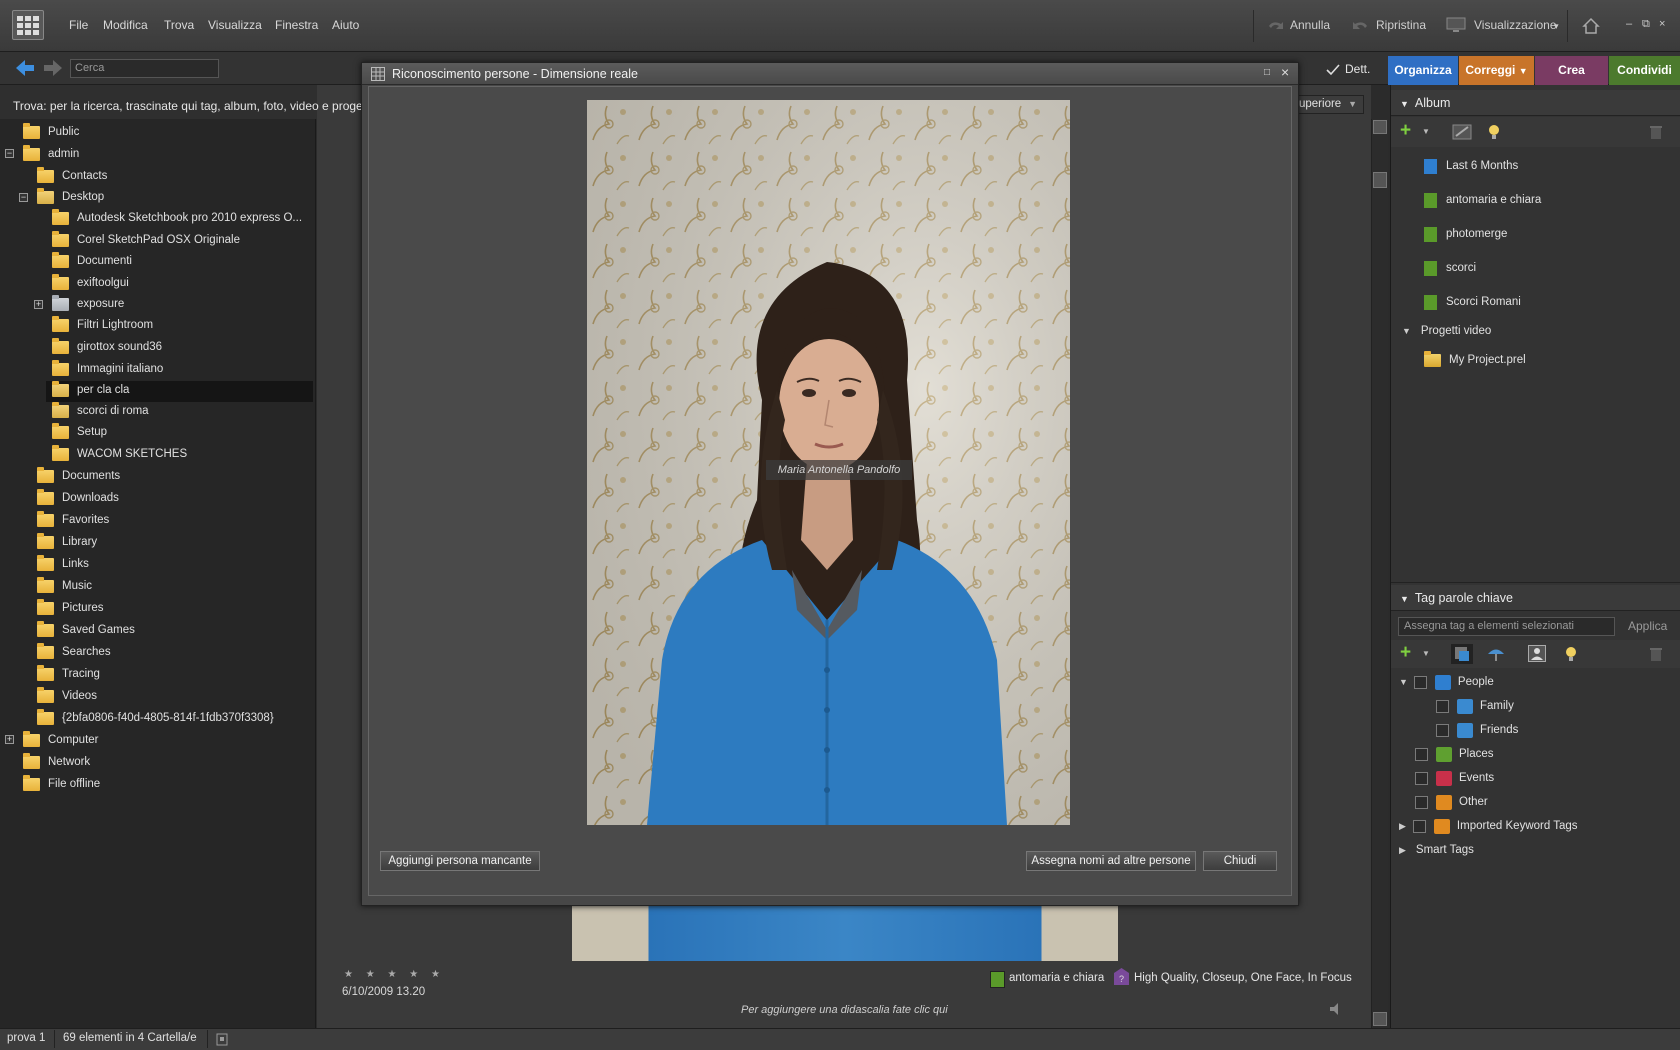 Image resolution: width=1680 pixels, height=1050 pixels. I want to click on redo-button: Ripristina, so click(1401, 25).